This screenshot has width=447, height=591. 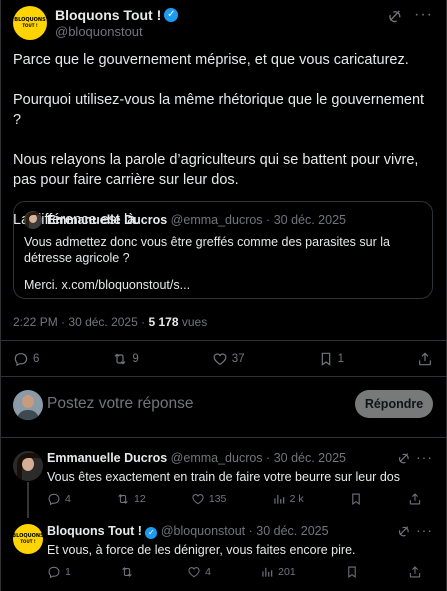 I want to click on repost-button: 9, so click(x=125, y=359).